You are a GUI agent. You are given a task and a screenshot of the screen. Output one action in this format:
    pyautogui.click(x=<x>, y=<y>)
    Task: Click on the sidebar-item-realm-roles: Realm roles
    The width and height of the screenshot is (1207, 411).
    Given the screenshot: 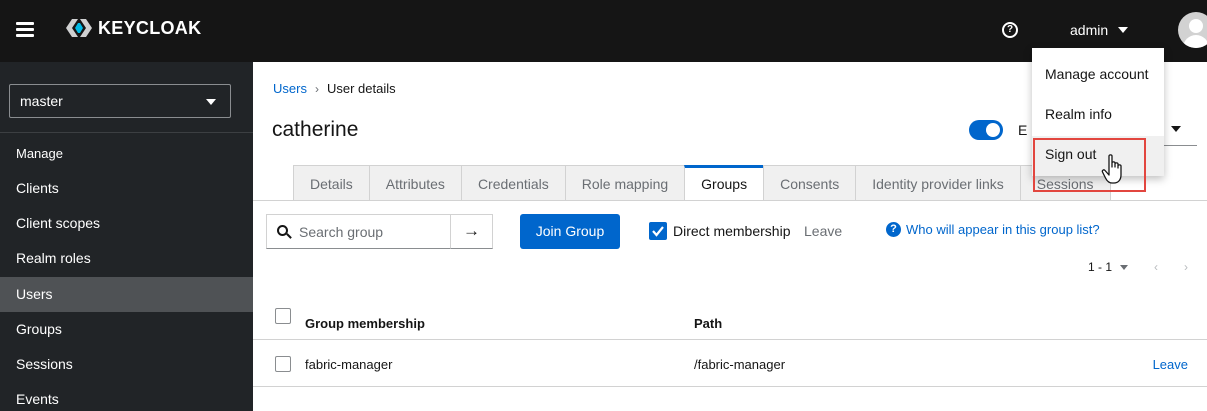 What is the action you would take?
    pyautogui.click(x=126, y=258)
    